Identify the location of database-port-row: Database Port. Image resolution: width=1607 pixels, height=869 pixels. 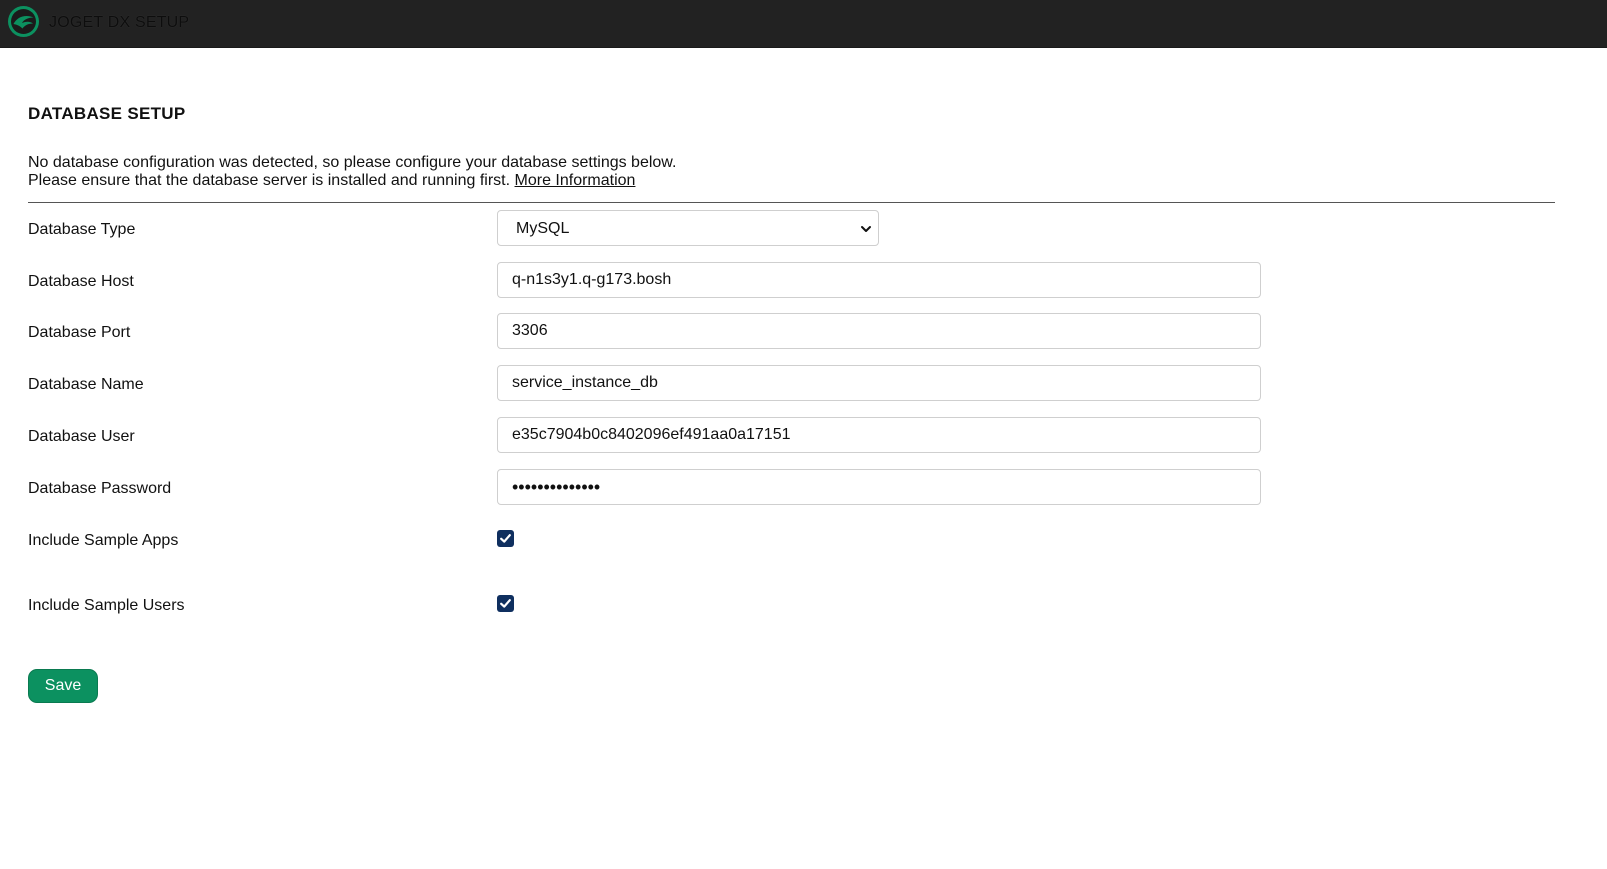
(792, 331).